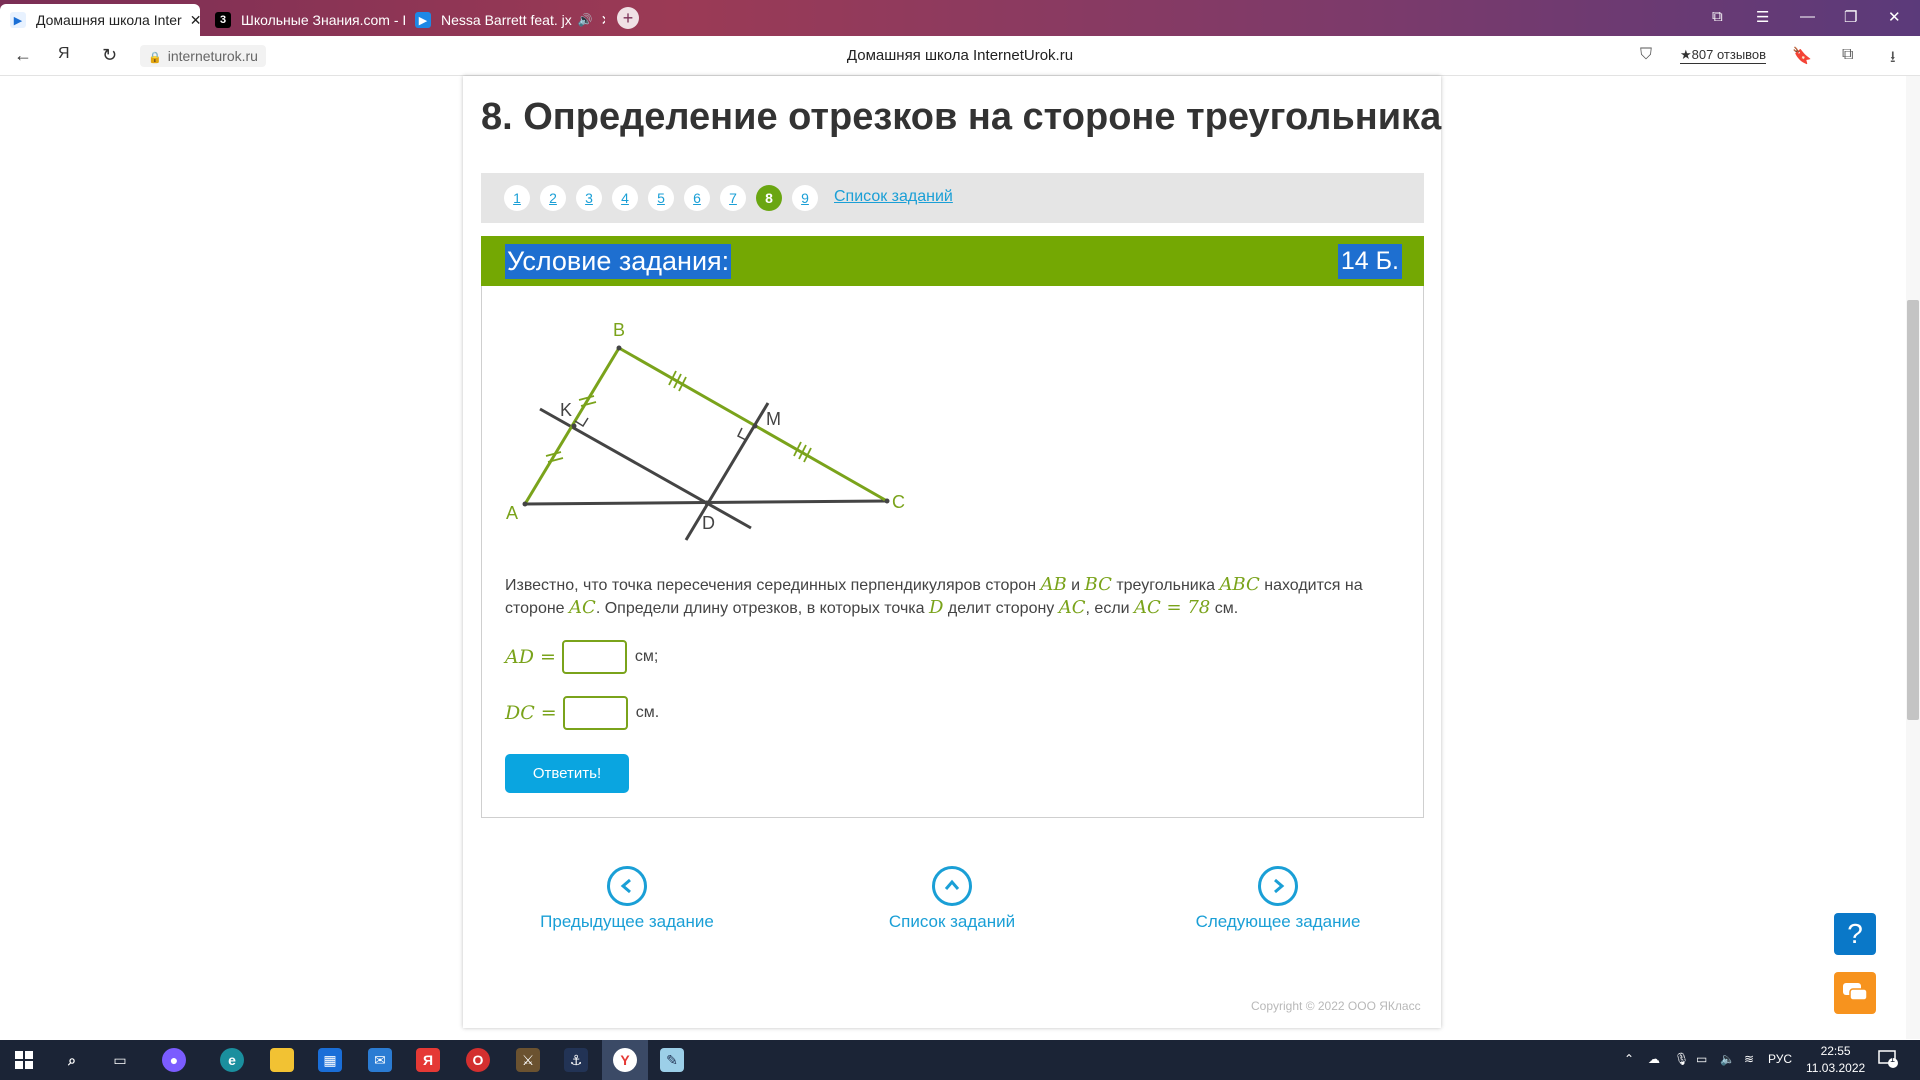  I want to click on close-window-icon: ✕, so click(1894, 17).